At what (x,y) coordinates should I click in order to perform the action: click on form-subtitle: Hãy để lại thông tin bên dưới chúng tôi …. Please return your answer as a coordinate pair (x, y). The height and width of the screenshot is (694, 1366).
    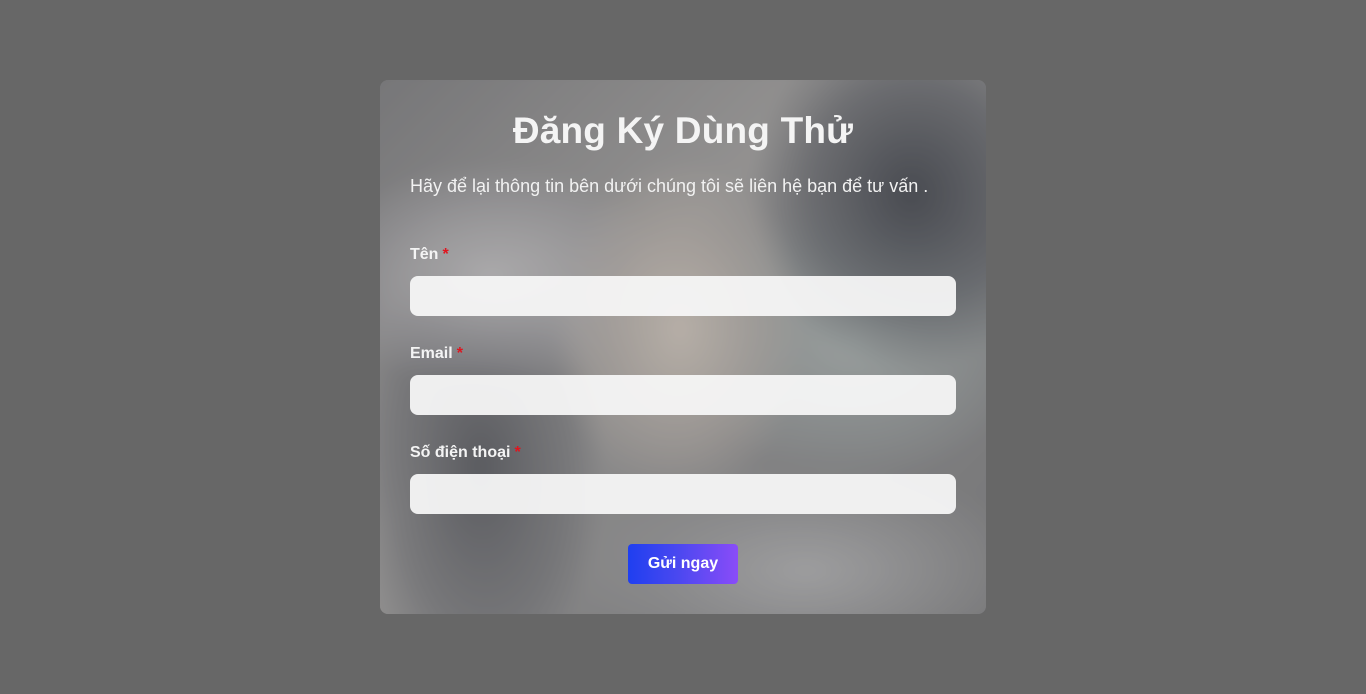
    Looking at the image, I should click on (669, 186).